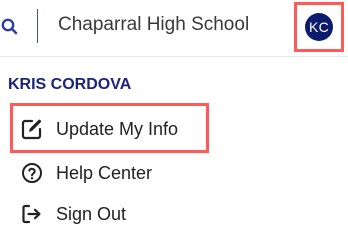 Image resolution: width=348 pixels, height=240 pixels. Describe the element at coordinates (104, 172) in the screenshot. I see `menu-item-label: Help Center` at that location.